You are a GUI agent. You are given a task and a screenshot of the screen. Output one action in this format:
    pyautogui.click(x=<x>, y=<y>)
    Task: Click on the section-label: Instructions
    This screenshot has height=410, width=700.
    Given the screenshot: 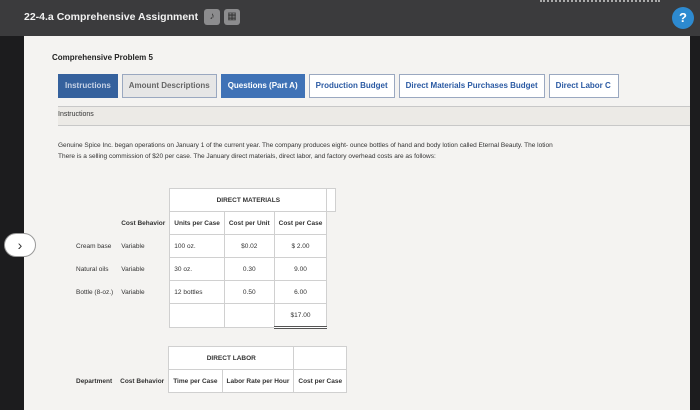 What is the action you would take?
    pyautogui.click(x=76, y=114)
    